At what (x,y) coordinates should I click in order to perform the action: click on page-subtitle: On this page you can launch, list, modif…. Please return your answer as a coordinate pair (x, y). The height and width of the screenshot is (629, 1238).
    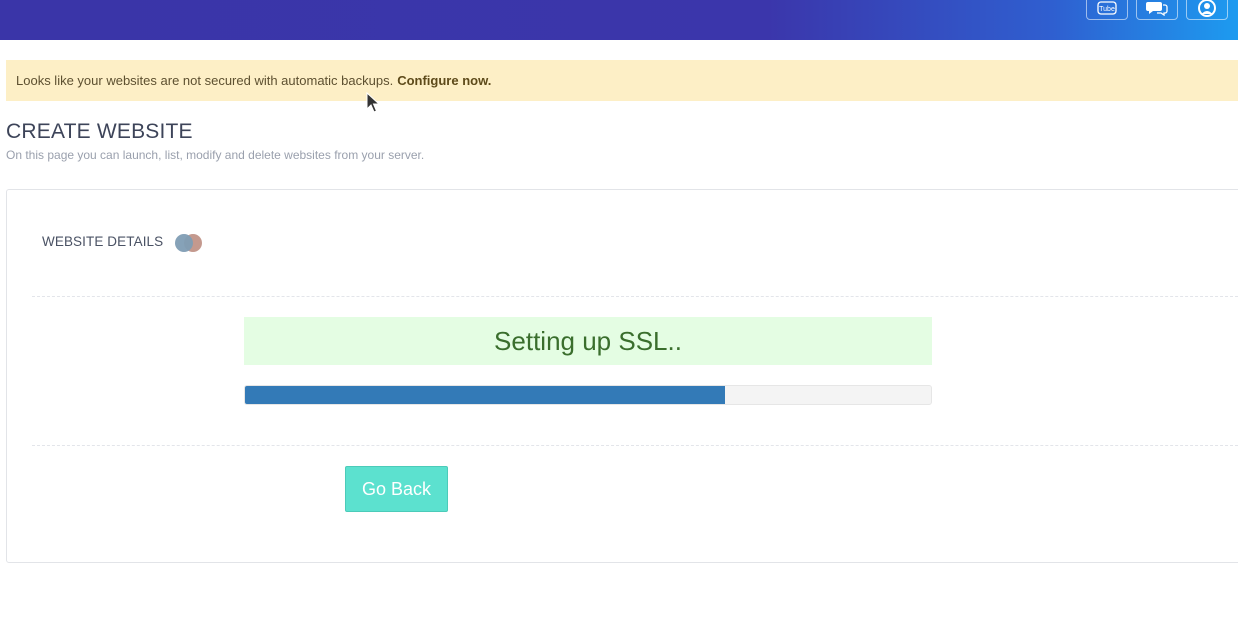
    Looking at the image, I should click on (215, 155).